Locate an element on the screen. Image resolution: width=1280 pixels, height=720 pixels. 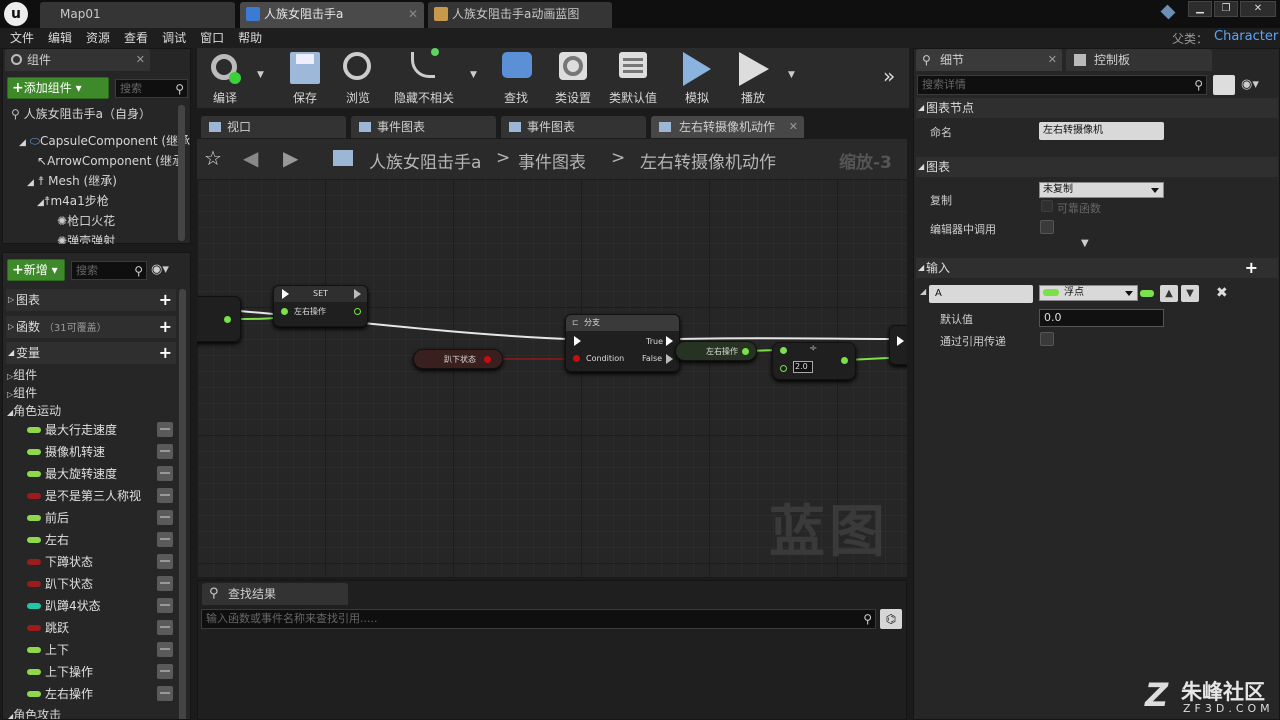
compile-button: 编译 is located at coordinates (225, 78).